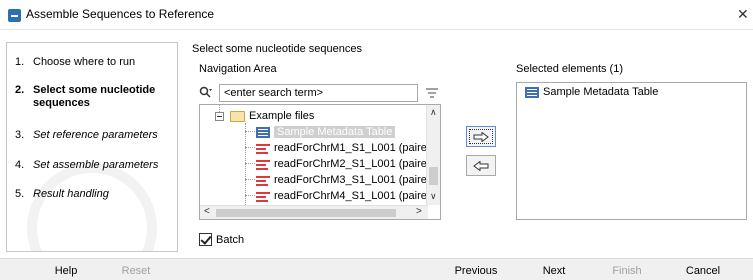  What do you see at coordinates (554, 271) in the screenshot?
I see `next-button: Next` at bounding box center [554, 271].